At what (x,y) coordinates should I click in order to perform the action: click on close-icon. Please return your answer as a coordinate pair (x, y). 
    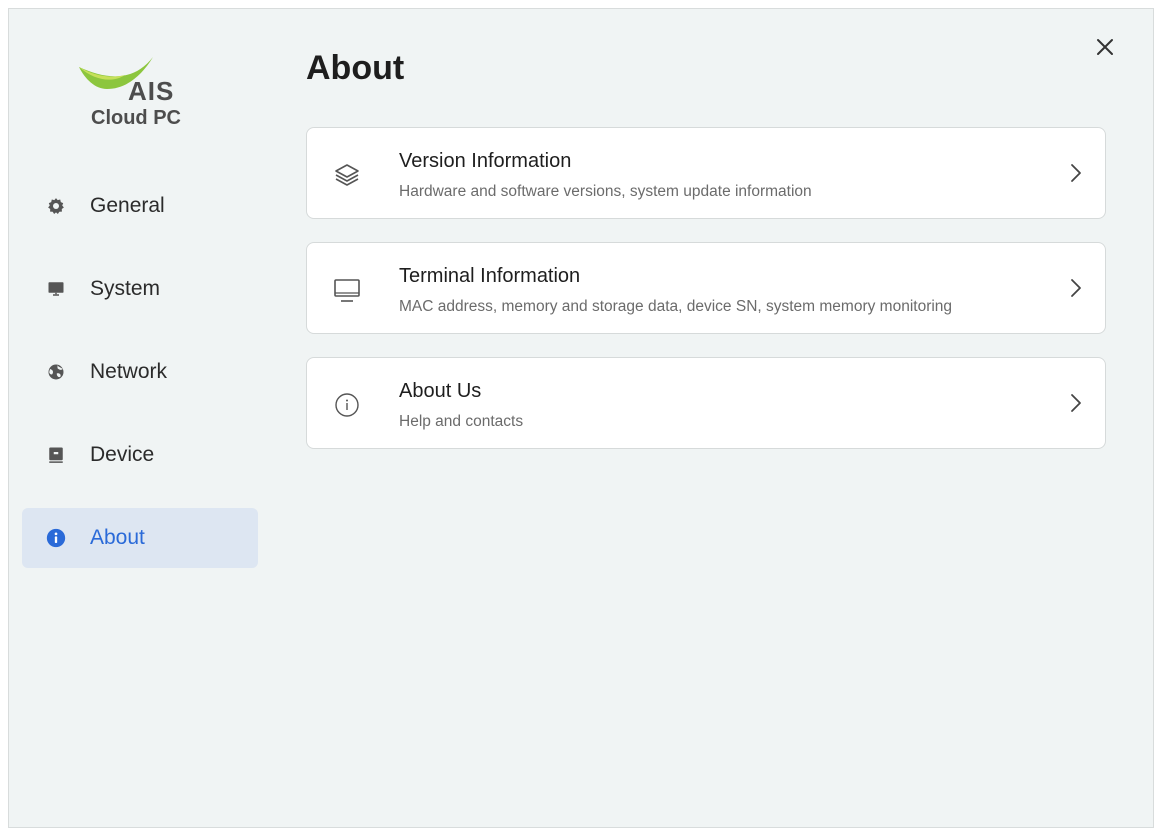
    Looking at the image, I should click on (1105, 47).